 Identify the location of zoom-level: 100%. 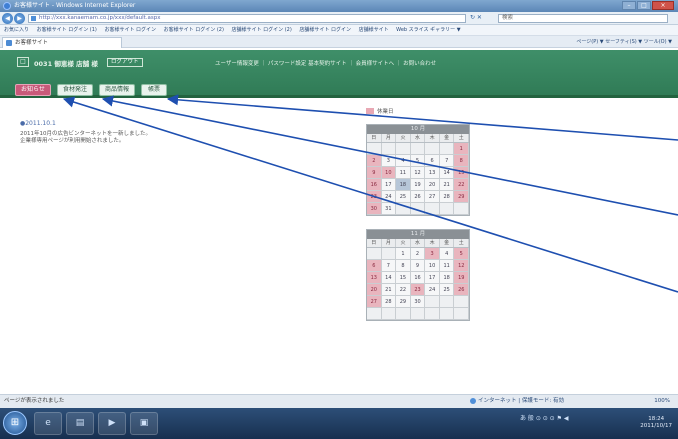
(662, 401).